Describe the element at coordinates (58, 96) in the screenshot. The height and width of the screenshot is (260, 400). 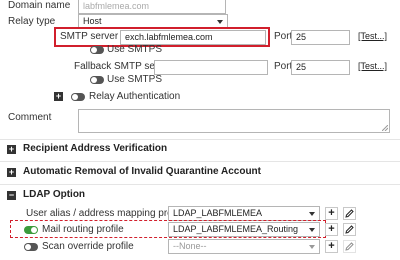
I see `relay-auth-expand-icon: +` at that location.